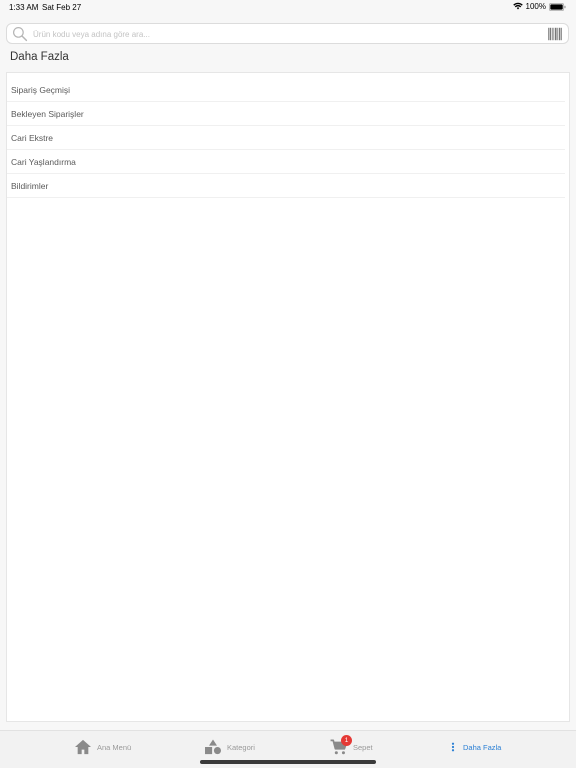  What do you see at coordinates (535, 6) in the screenshot?
I see `battery-percent: 100%` at bounding box center [535, 6].